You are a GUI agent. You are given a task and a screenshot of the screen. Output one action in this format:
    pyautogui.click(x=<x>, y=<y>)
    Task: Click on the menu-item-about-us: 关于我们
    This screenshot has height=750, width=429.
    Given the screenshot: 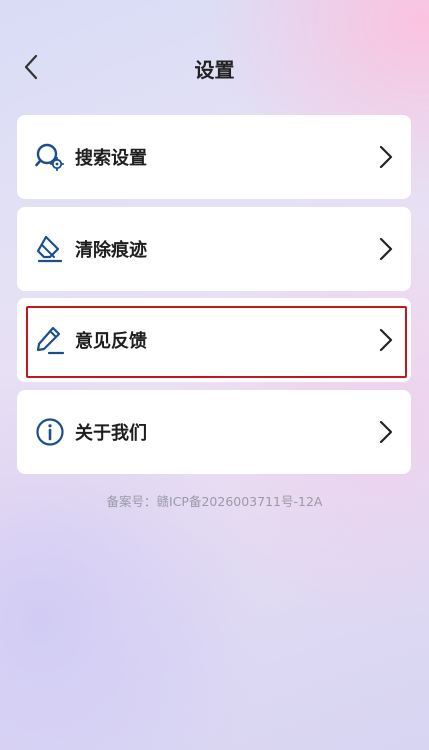 What is the action you would take?
    pyautogui.click(x=214, y=432)
    